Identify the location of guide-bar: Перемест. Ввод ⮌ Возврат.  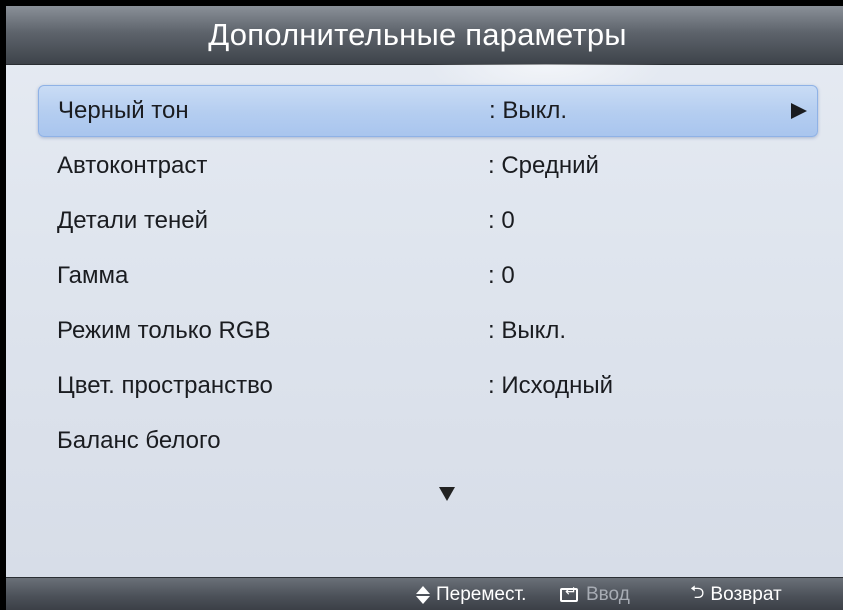
(424, 593).